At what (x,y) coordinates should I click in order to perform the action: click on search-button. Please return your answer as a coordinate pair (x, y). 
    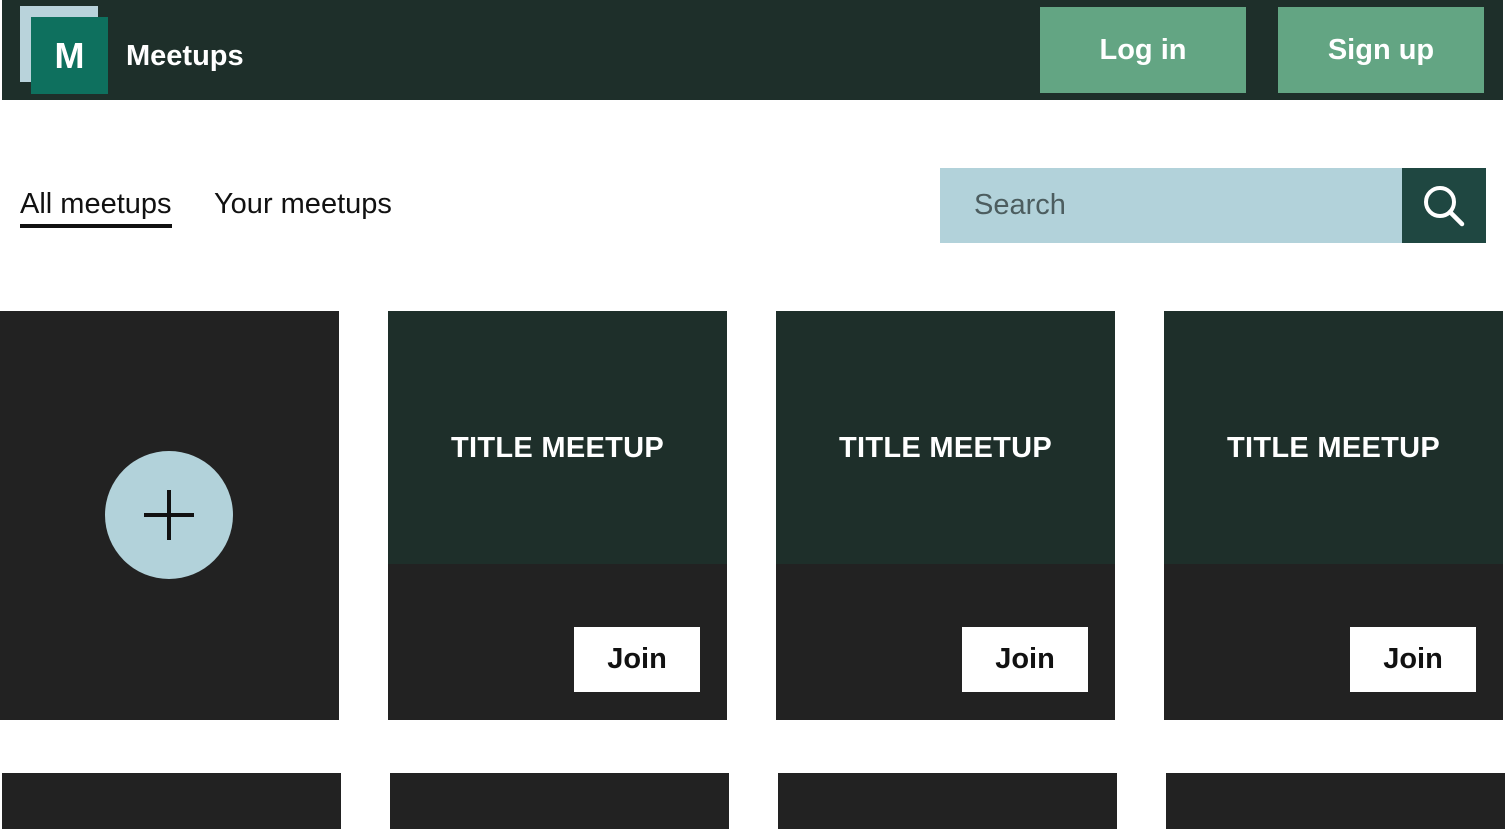
    Looking at the image, I should click on (1444, 205).